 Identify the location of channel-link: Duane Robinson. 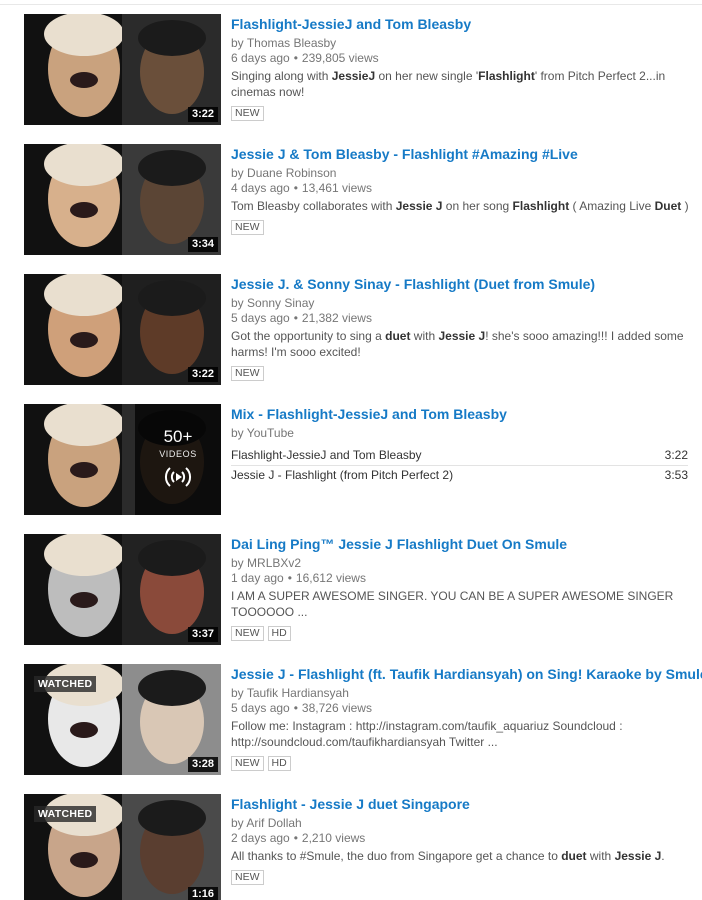
(291, 173).